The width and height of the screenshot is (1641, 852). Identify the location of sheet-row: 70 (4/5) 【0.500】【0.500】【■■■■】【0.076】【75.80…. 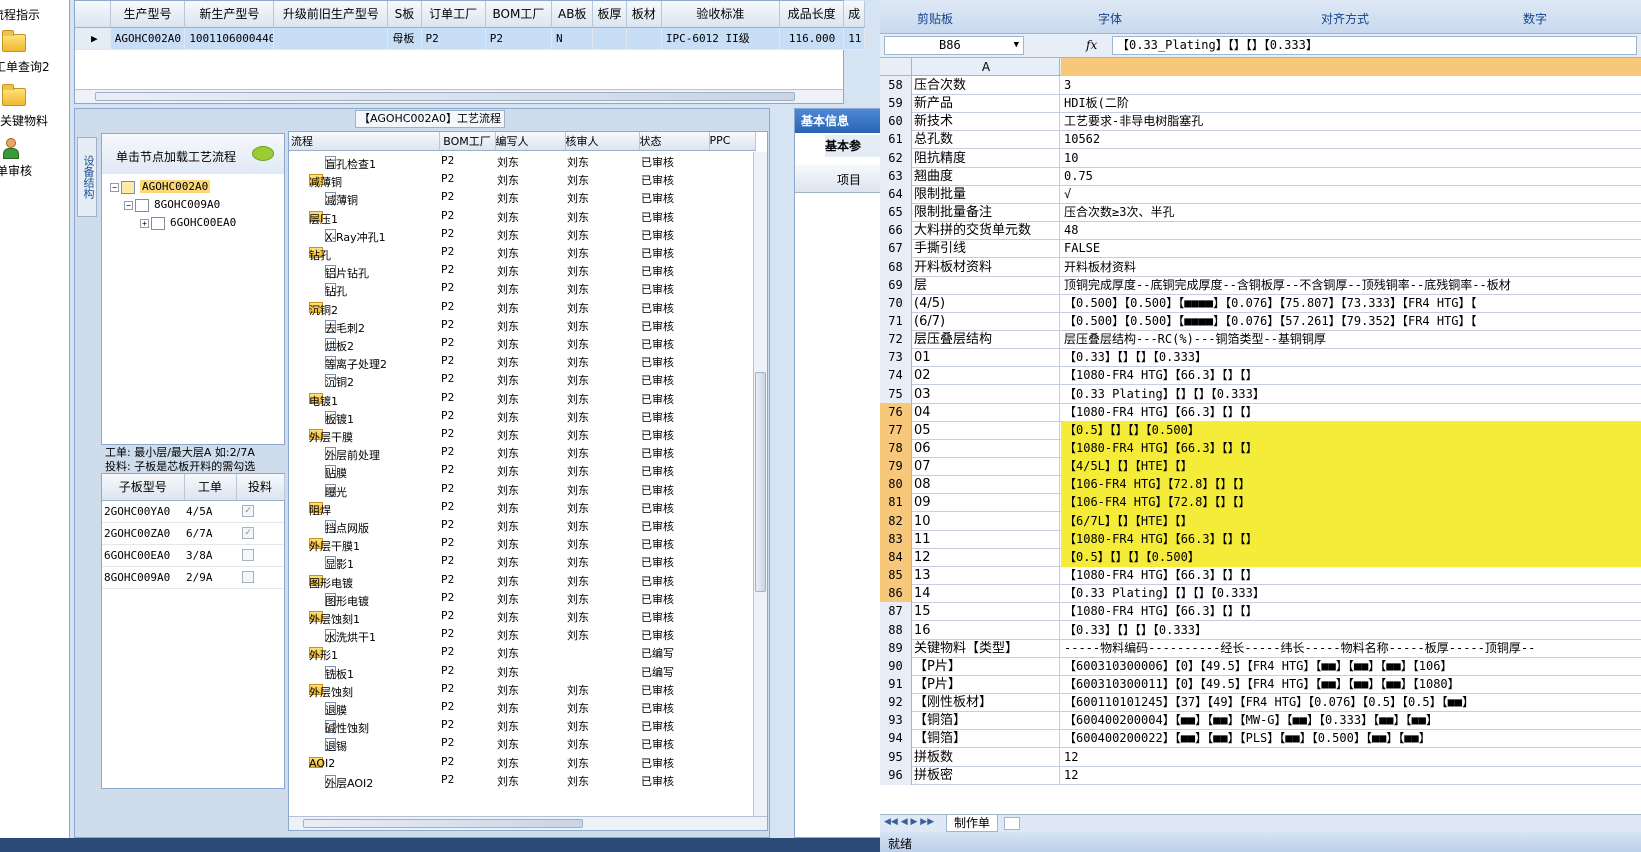
(1260, 303).